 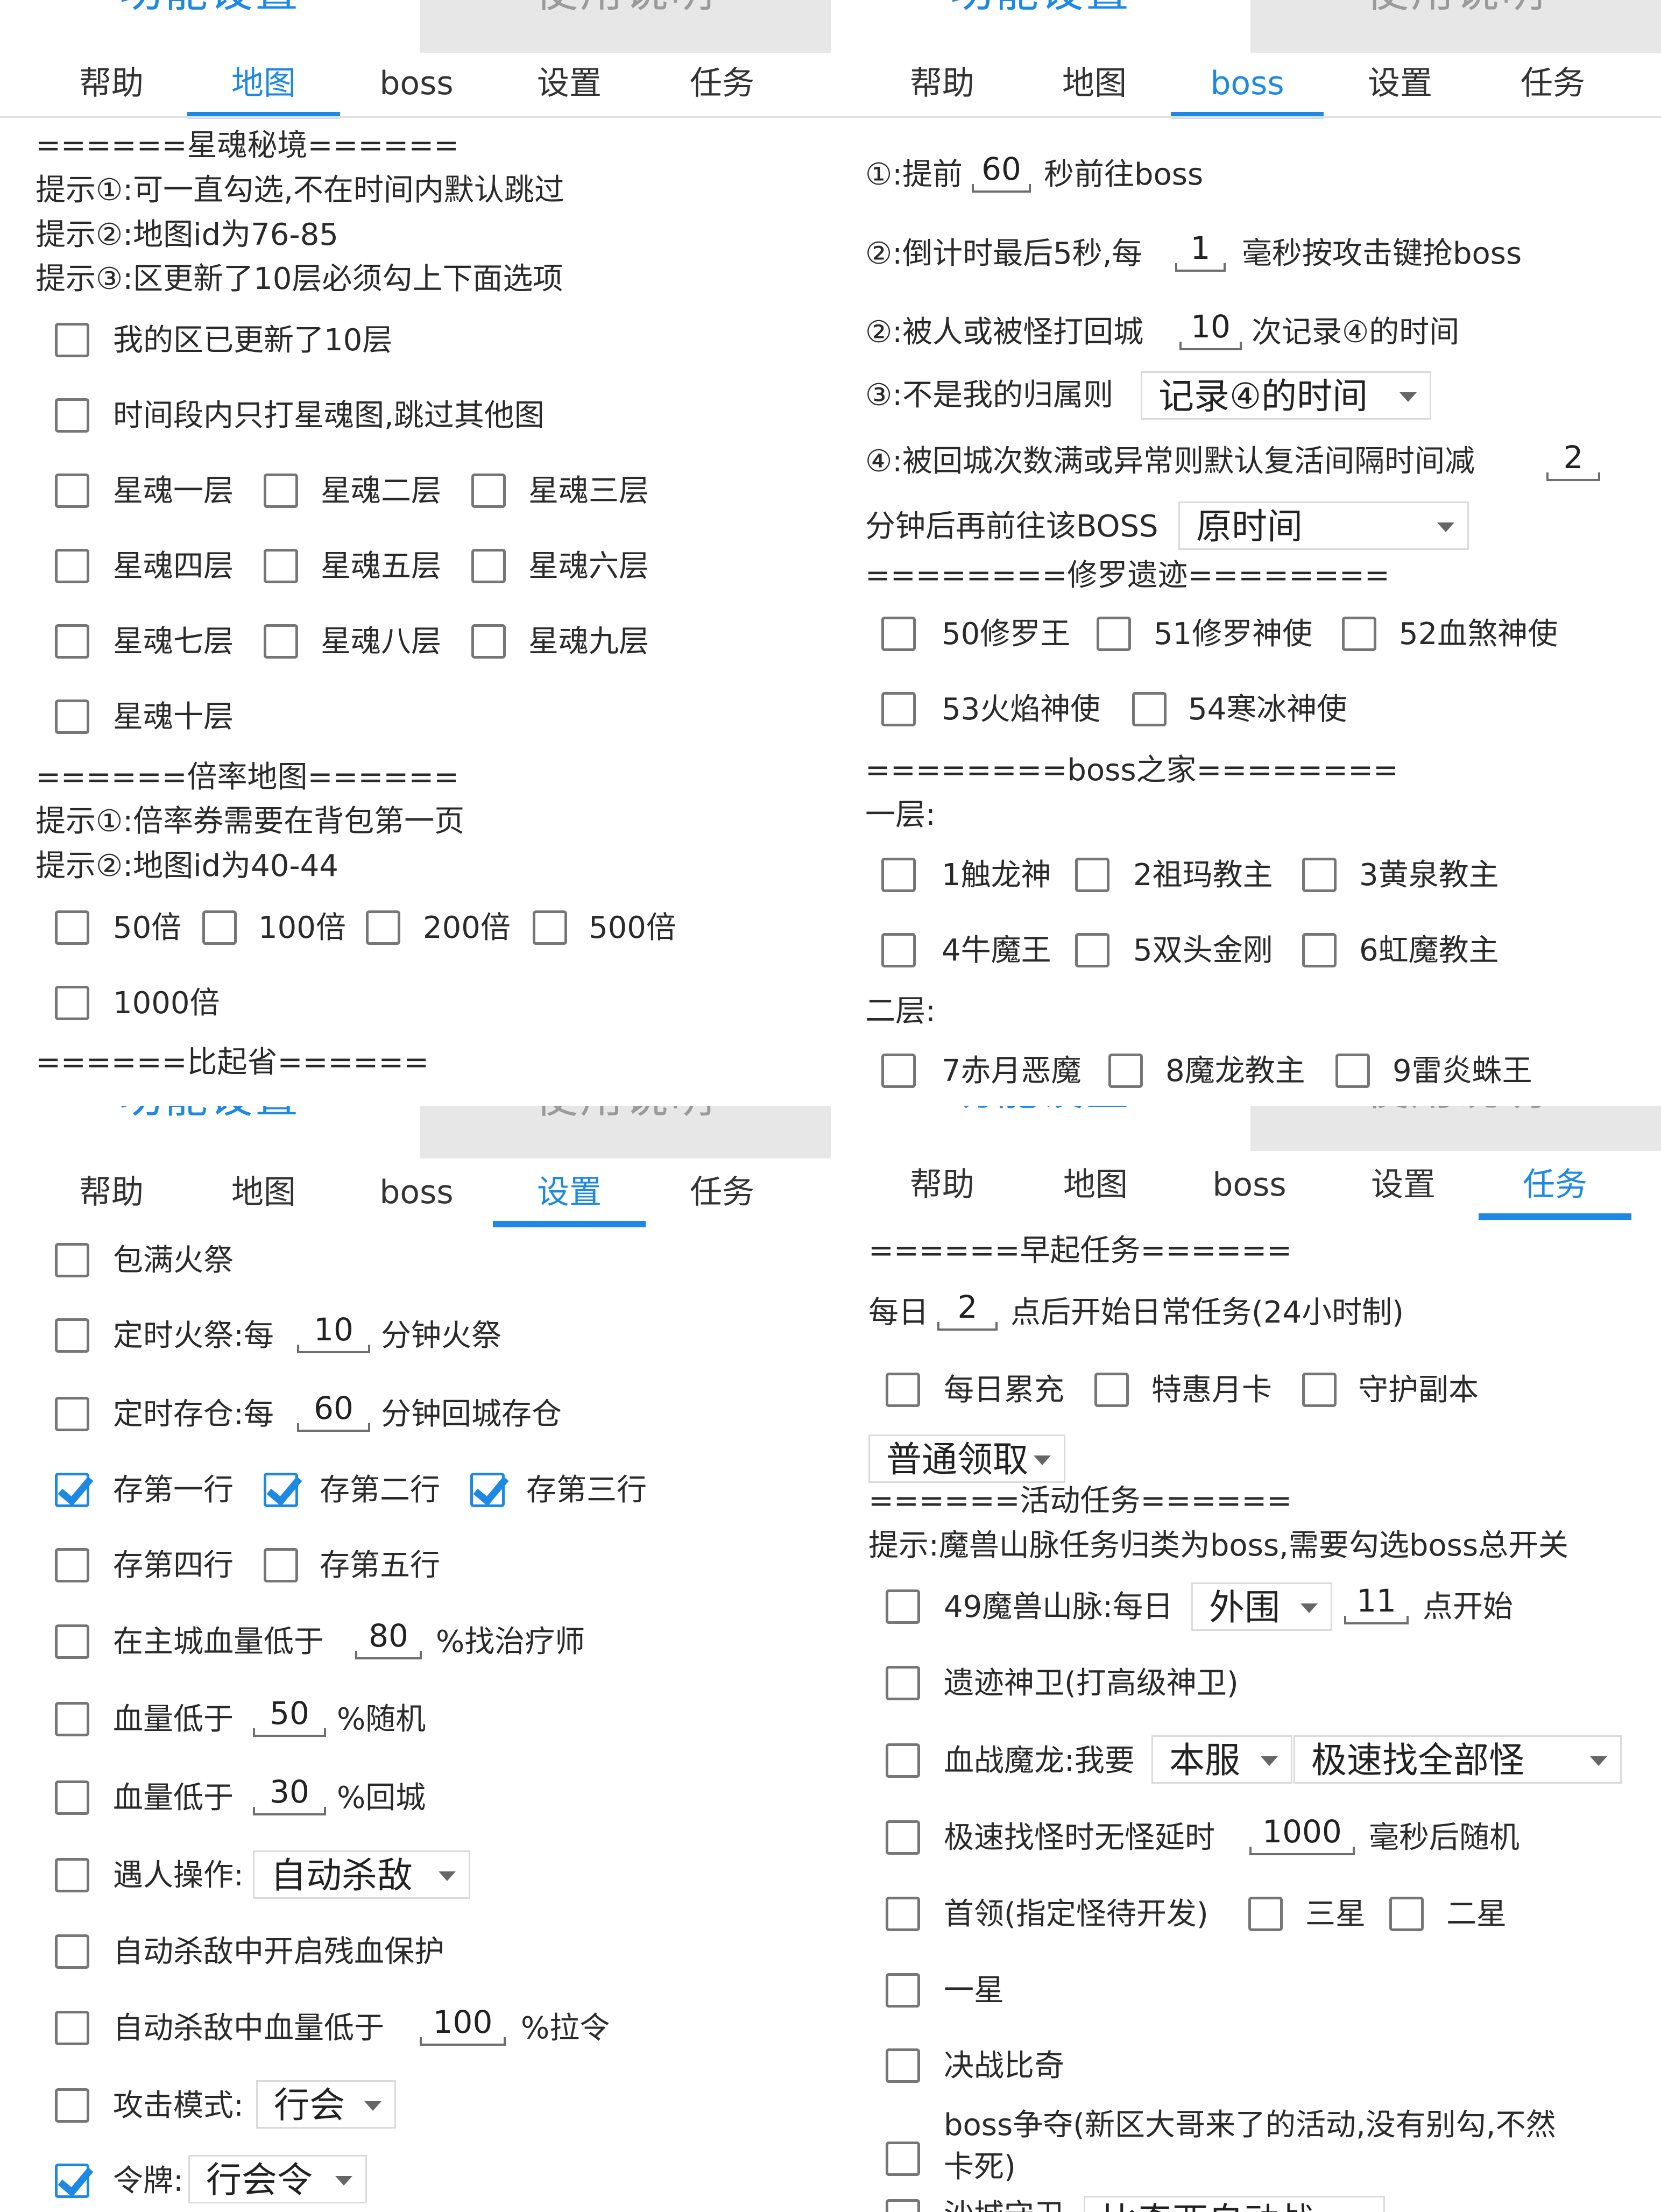 What do you see at coordinates (1323, 525) in the screenshot?
I see `boss-time-select: 原时间` at bounding box center [1323, 525].